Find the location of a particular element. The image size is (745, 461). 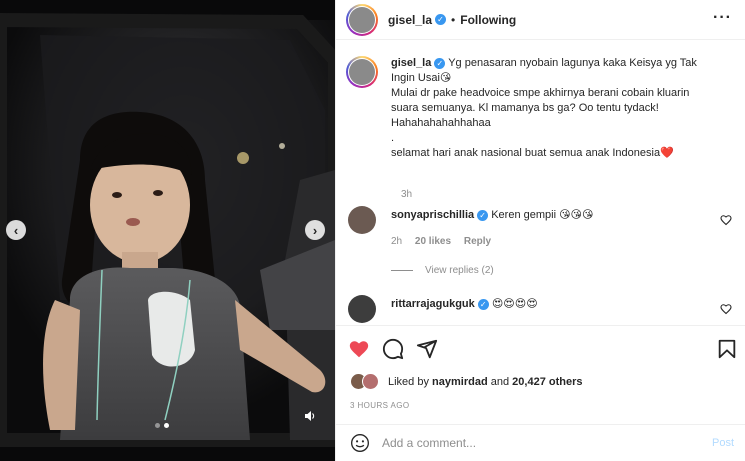

comment-username: rittarrajagukguk is located at coordinates (433, 304).